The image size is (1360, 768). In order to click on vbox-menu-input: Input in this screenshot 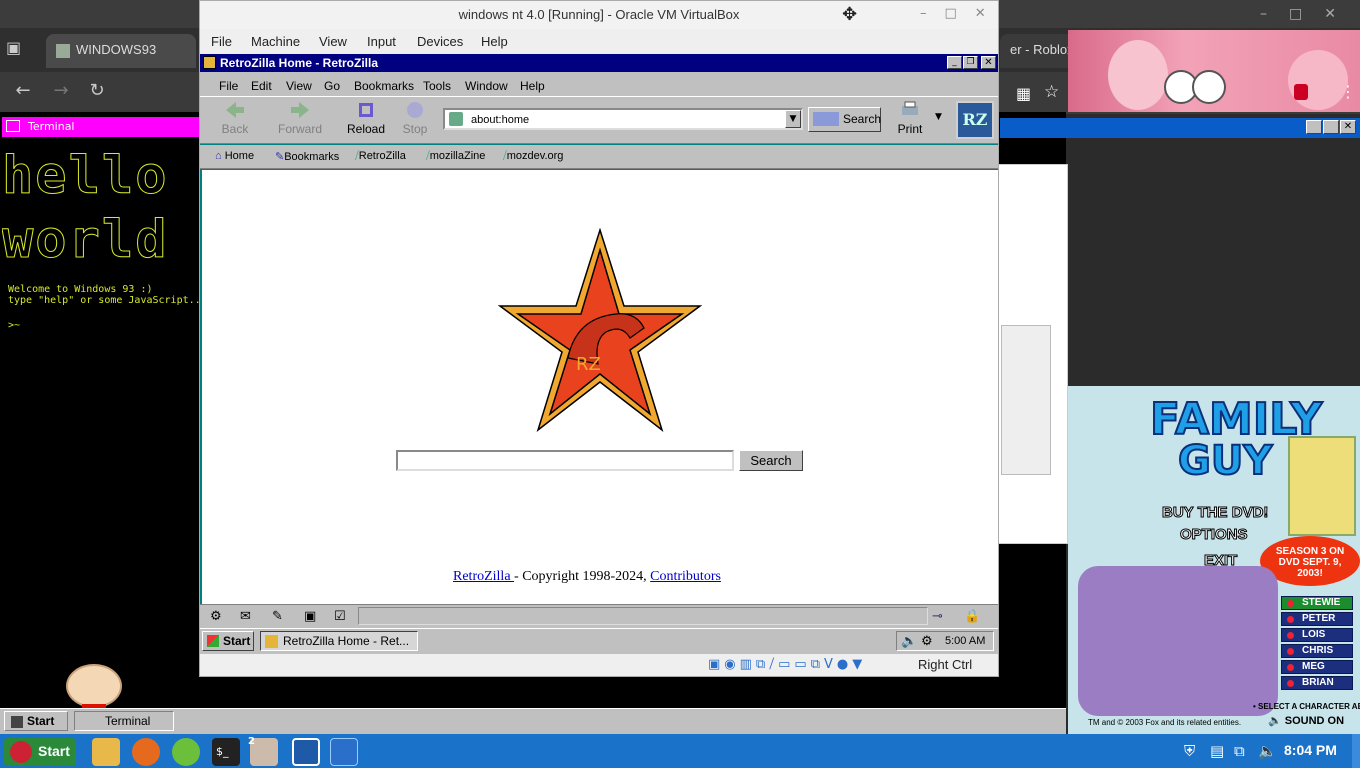, I will do `click(381, 41)`.